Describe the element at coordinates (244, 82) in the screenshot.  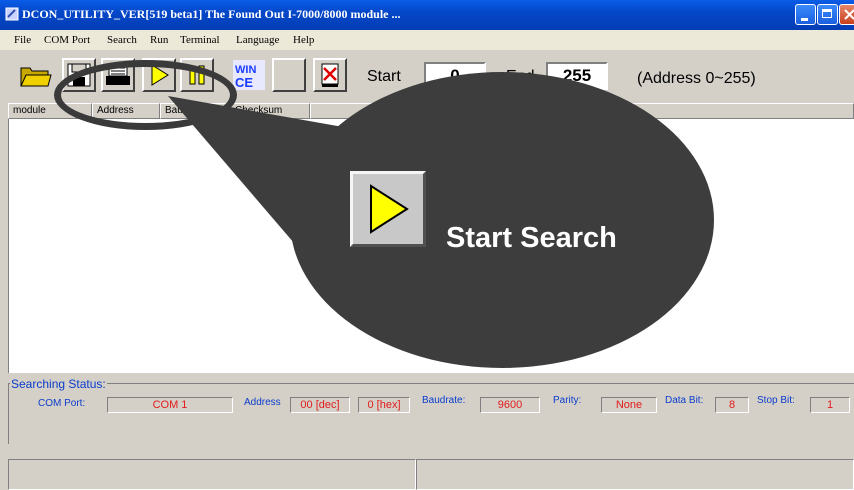
I see `svg-text: CE` at that location.